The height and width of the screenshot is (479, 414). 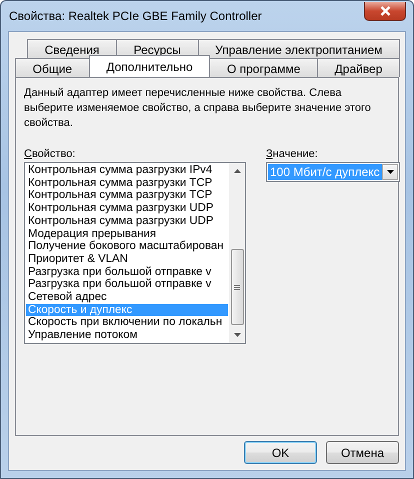 What do you see at coordinates (127, 297) in the screenshot?
I see `list-item: Сетевой адрес` at bounding box center [127, 297].